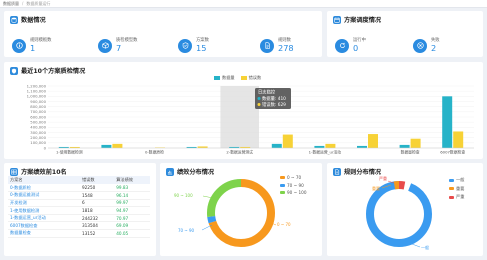 The height and width of the screenshot is (260, 487). I want to click on ranking-title: 方案绩效前10名, so click(44, 172).